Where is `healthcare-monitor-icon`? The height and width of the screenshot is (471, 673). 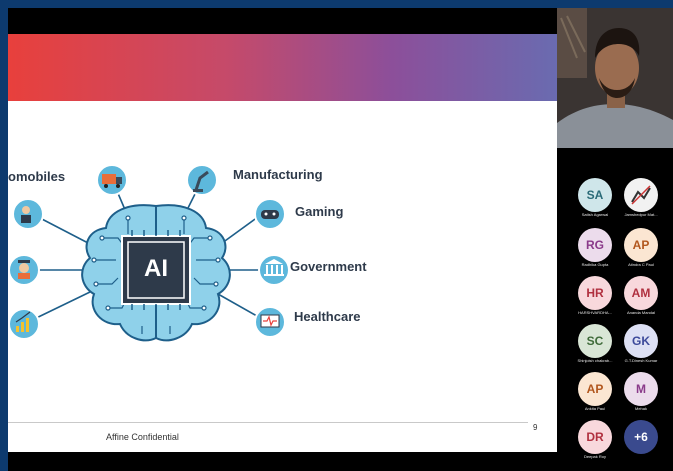 healthcare-monitor-icon is located at coordinates (270, 322).